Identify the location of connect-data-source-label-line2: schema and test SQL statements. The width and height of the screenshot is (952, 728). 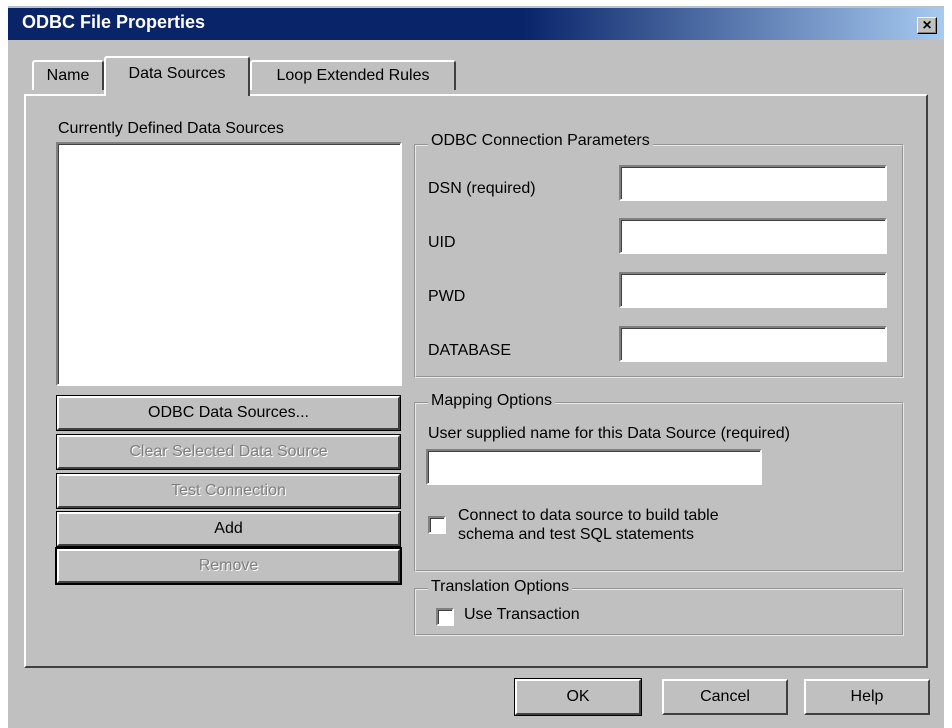
(576, 534).